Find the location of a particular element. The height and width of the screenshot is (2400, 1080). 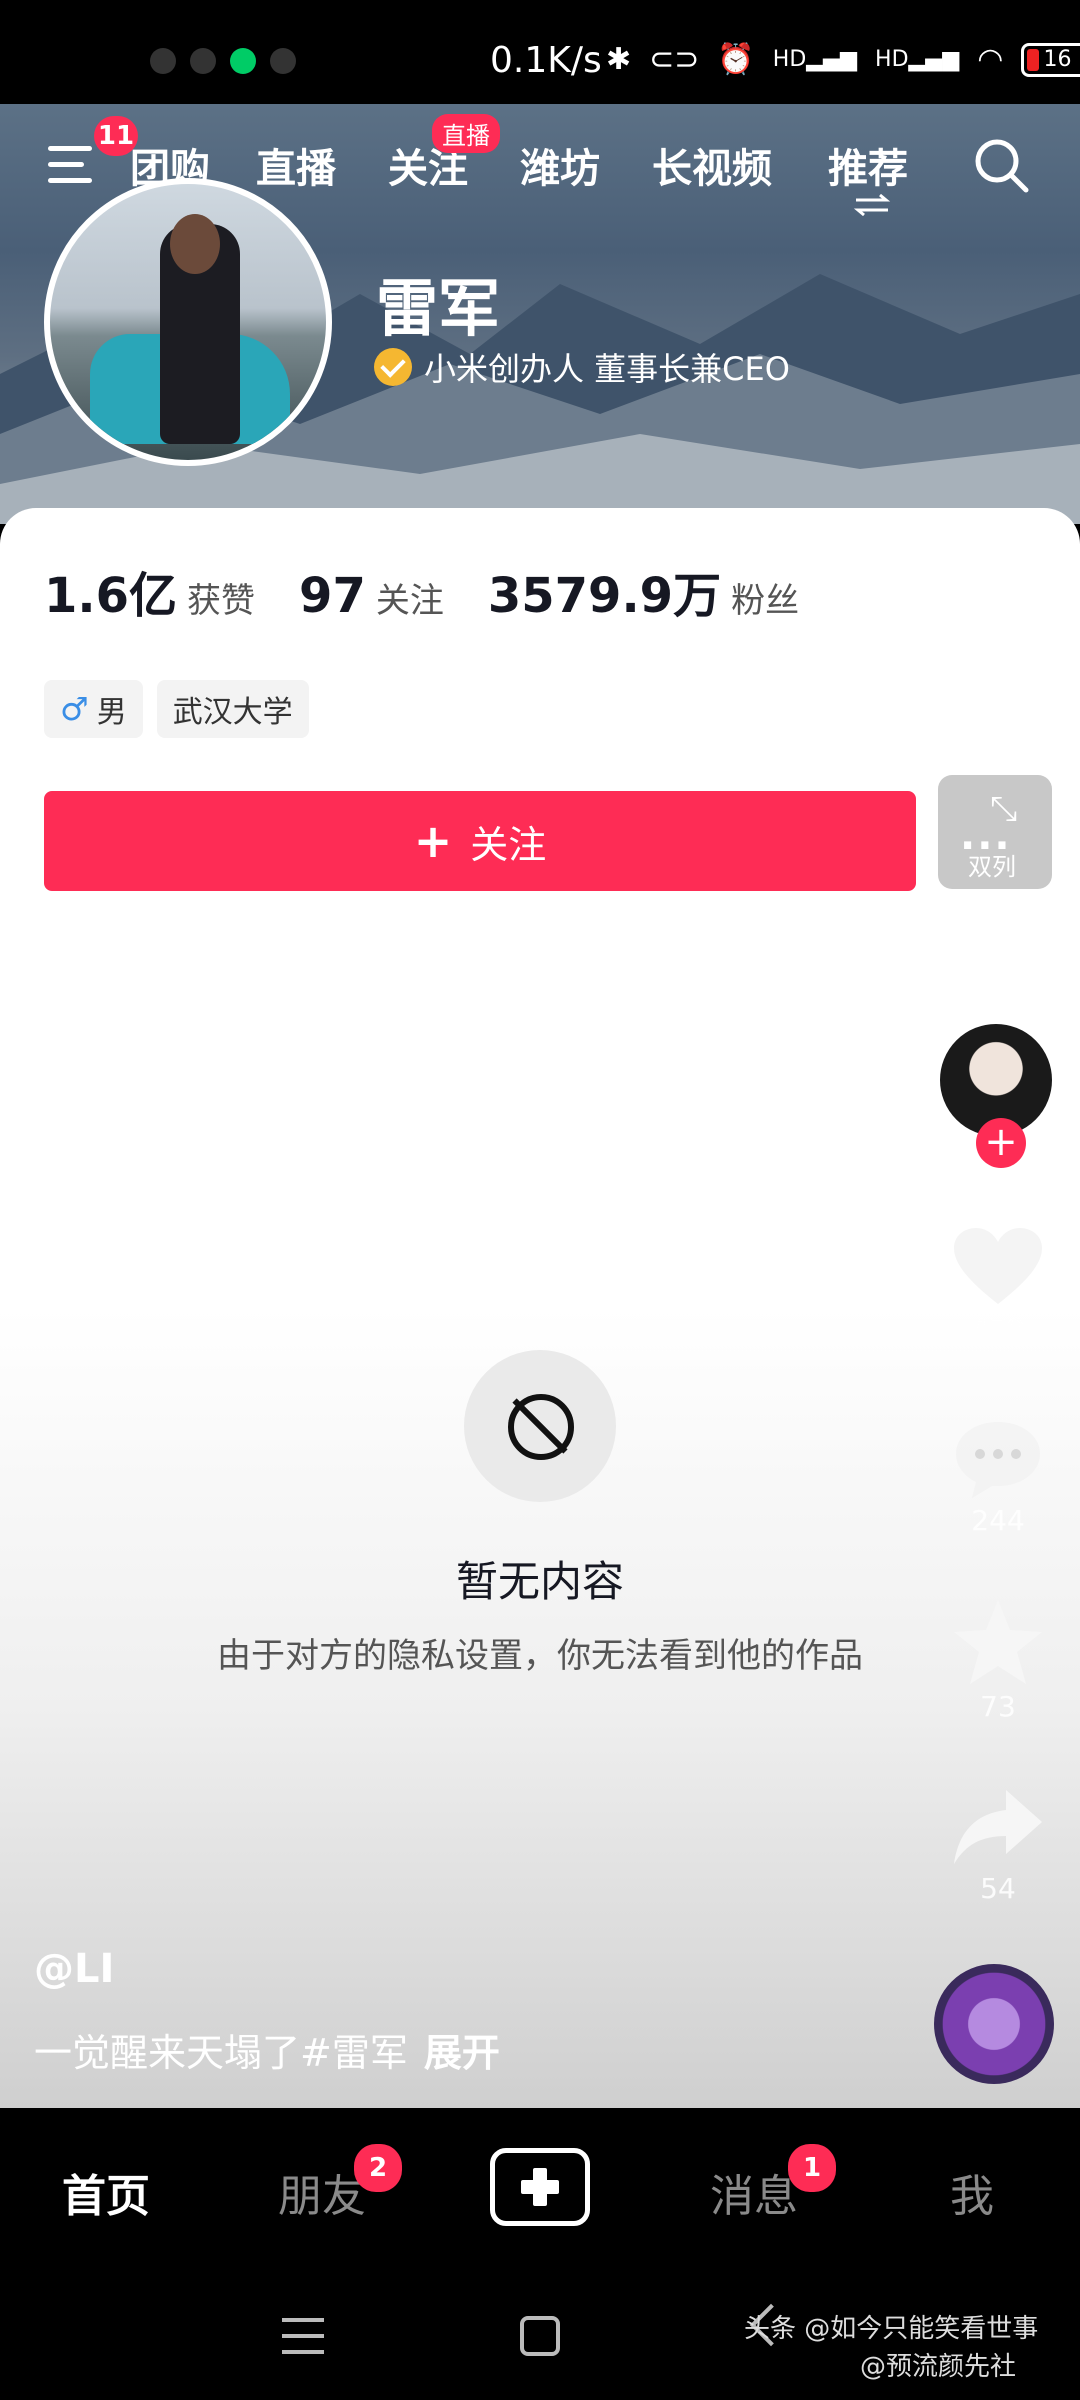

comment-action: 244 is located at coordinates (998, 1477).